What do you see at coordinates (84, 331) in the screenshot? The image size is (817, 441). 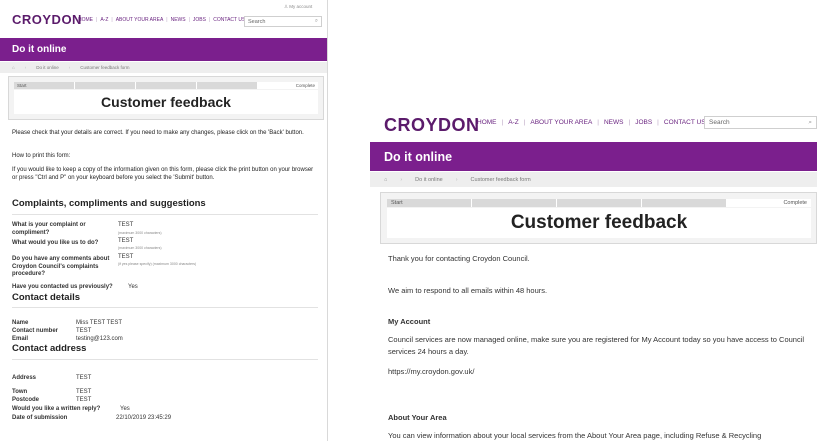 I see `field-value-contact-number: TEST` at bounding box center [84, 331].